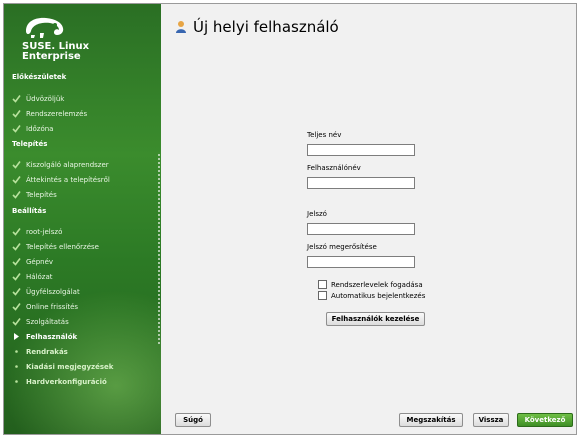  I want to click on page-header: Új helyi felhasználó, so click(257, 27).